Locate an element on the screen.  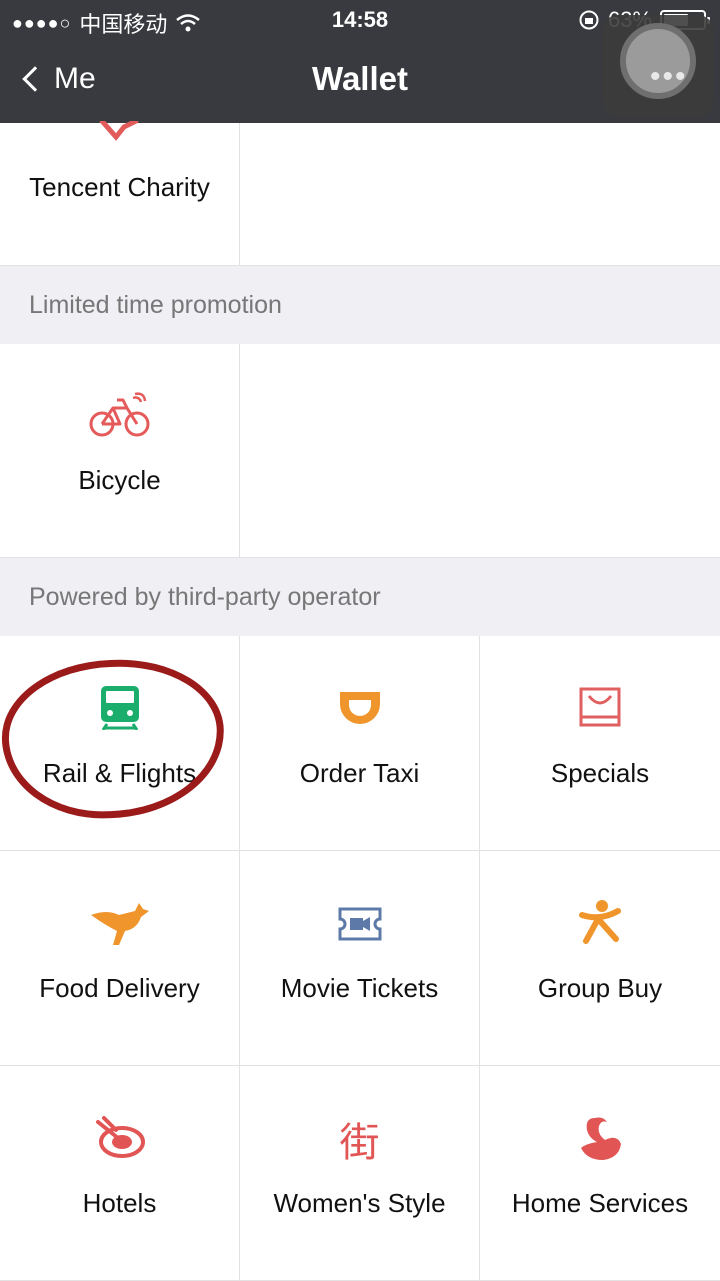
hotel-icon is located at coordinates (120, 1137).